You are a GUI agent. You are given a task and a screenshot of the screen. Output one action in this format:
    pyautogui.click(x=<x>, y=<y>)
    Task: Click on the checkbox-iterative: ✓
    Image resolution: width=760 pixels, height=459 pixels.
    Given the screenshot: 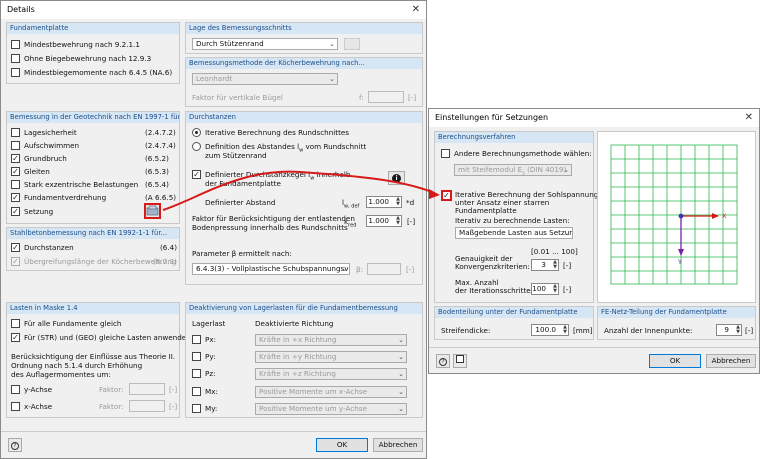 What is the action you would take?
    pyautogui.click(x=446, y=195)
    